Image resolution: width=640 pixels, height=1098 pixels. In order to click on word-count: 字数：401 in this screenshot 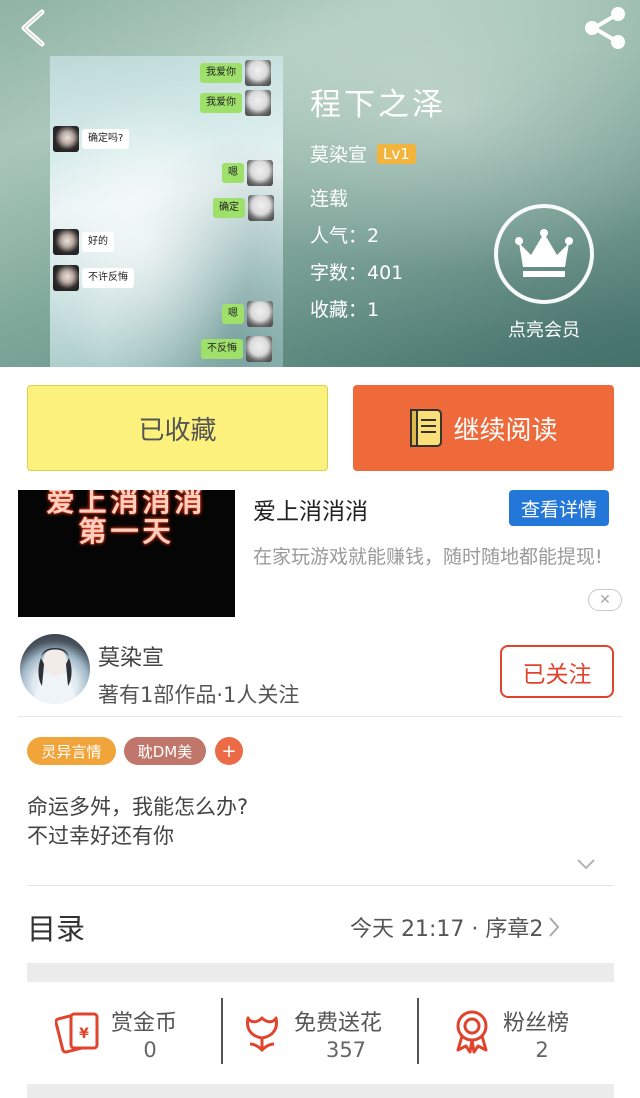, I will do `click(357, 273)`.